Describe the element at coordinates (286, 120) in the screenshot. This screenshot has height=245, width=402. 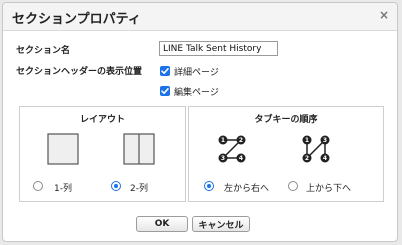
I see `tab-order-group-title: タブキーの順序` at that location.